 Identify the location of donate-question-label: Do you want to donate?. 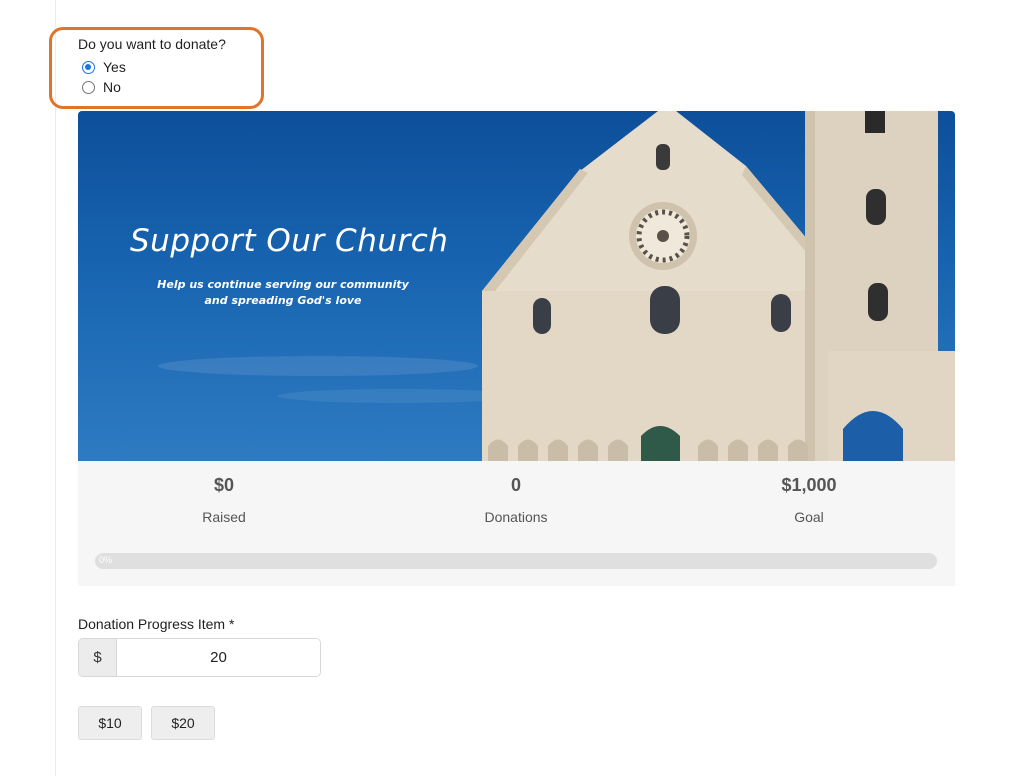
(152, 44).